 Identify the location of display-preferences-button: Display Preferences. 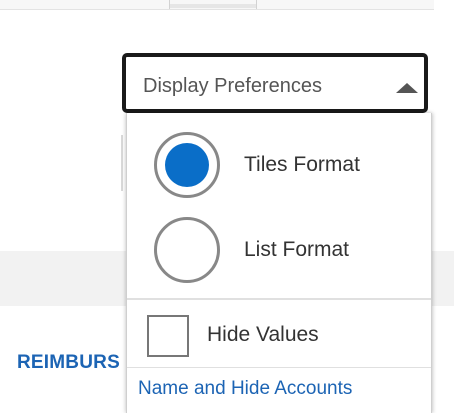
(275, 83).